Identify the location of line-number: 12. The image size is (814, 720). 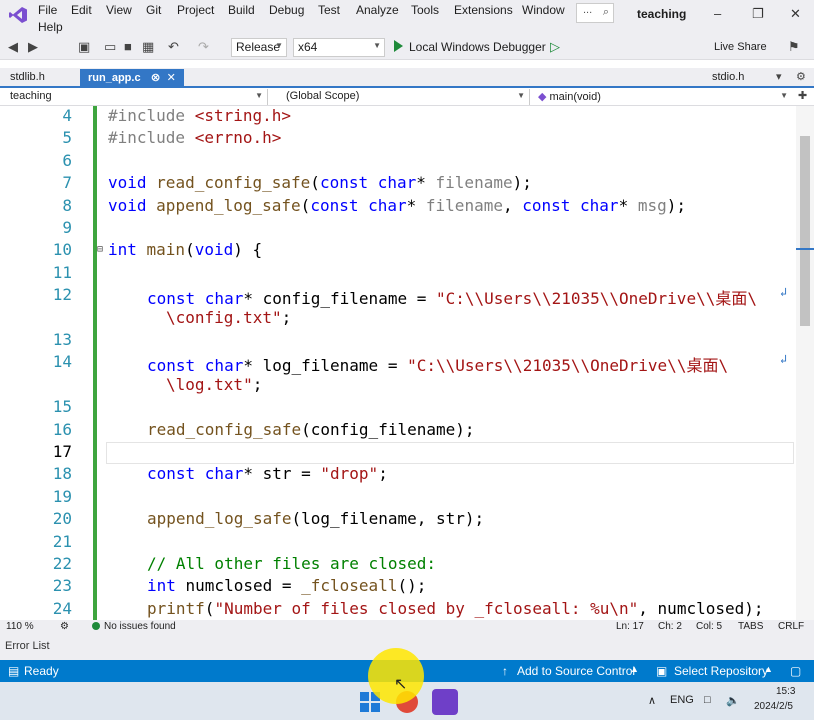
(62, 294).